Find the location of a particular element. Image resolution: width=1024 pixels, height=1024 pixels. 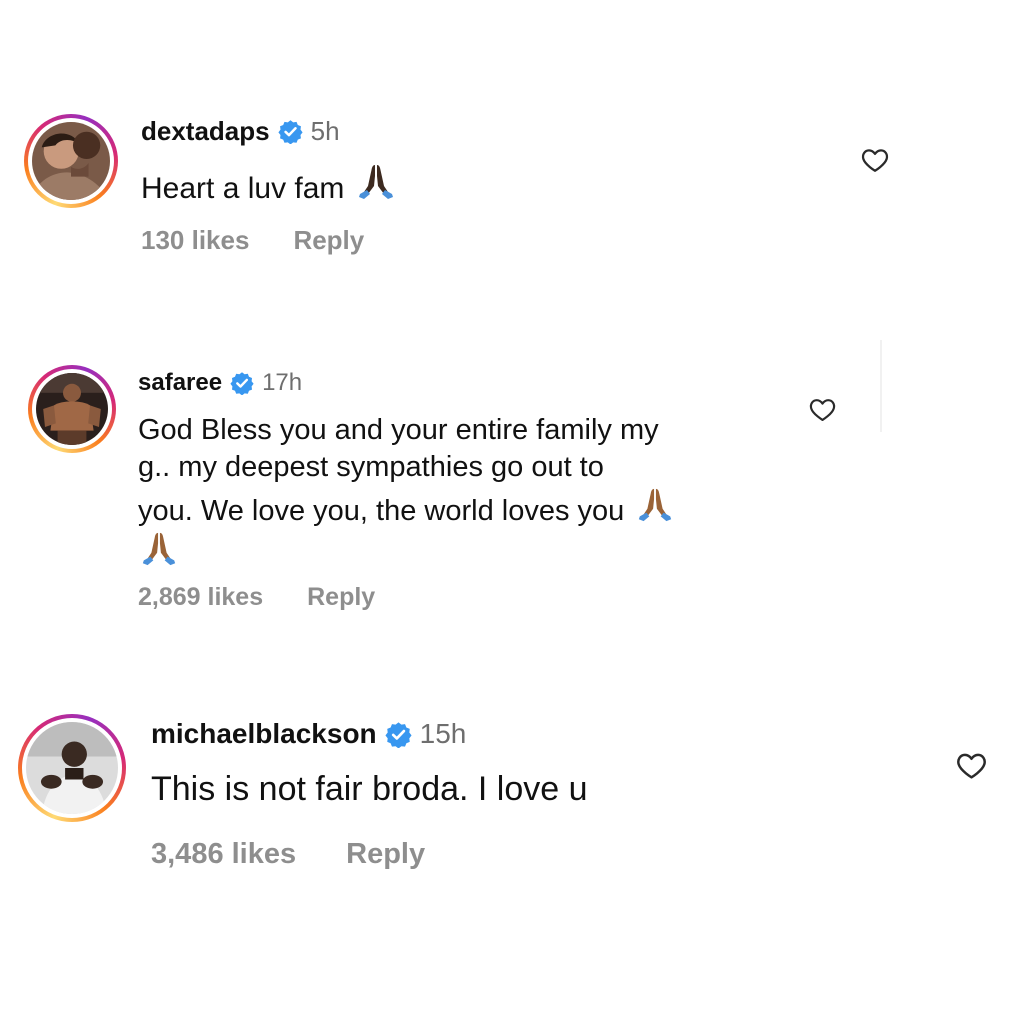

username: dextadaps is located at coordinates (205, 131).